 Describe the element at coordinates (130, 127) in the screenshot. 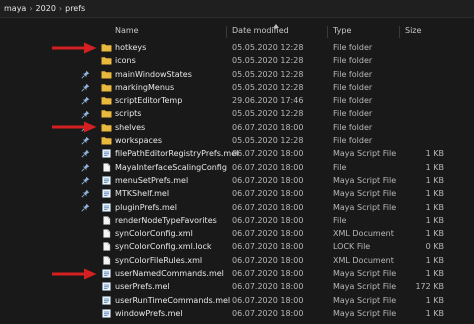

I see `file-name: shelves` at that location.